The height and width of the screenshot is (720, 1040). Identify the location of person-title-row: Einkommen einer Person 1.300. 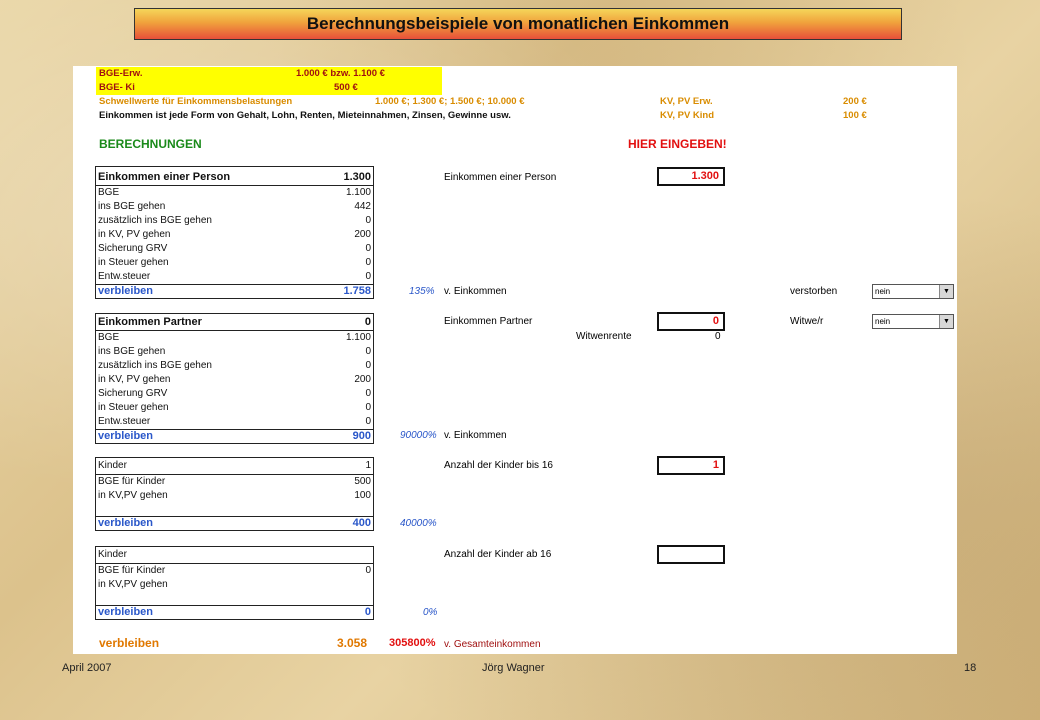
(234, 177).